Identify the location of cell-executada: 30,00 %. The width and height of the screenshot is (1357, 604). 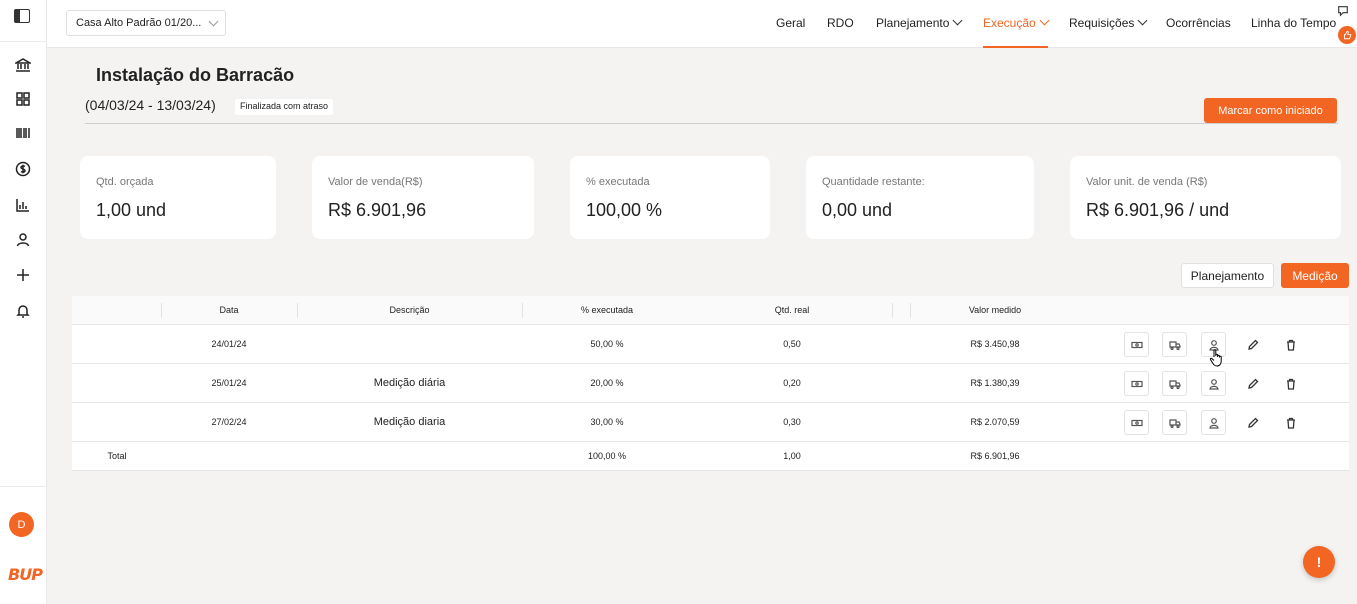
(607, 422).